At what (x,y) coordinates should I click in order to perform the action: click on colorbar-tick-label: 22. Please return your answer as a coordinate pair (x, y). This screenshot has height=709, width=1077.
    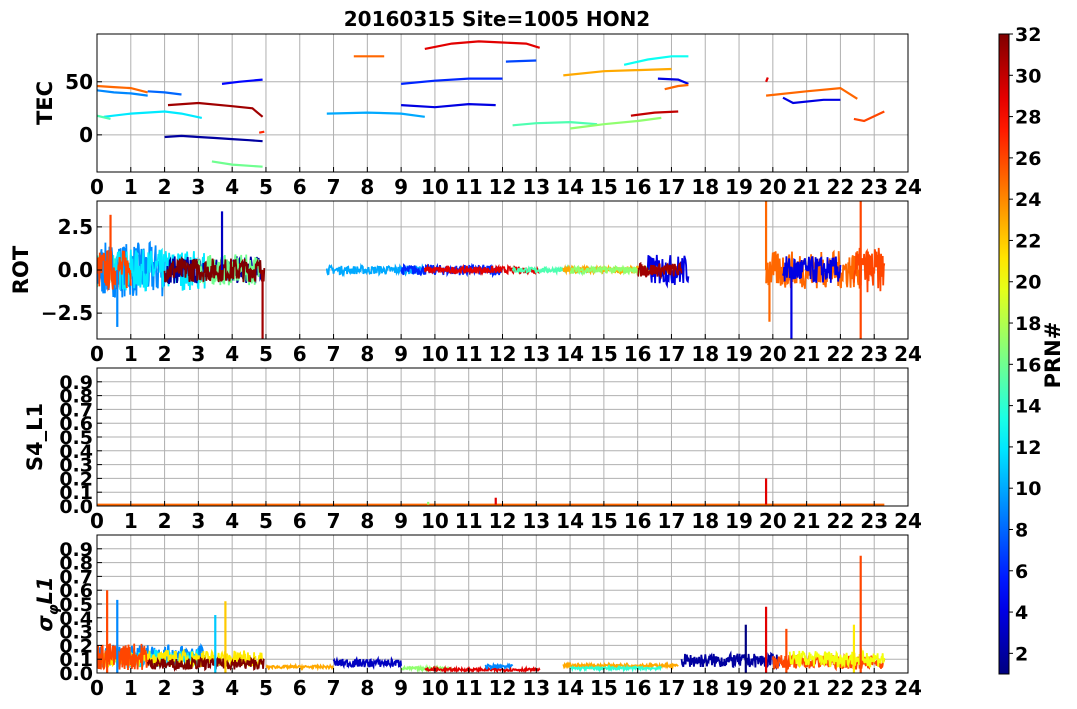
    Looking at the image, I should click on (1028, 241).